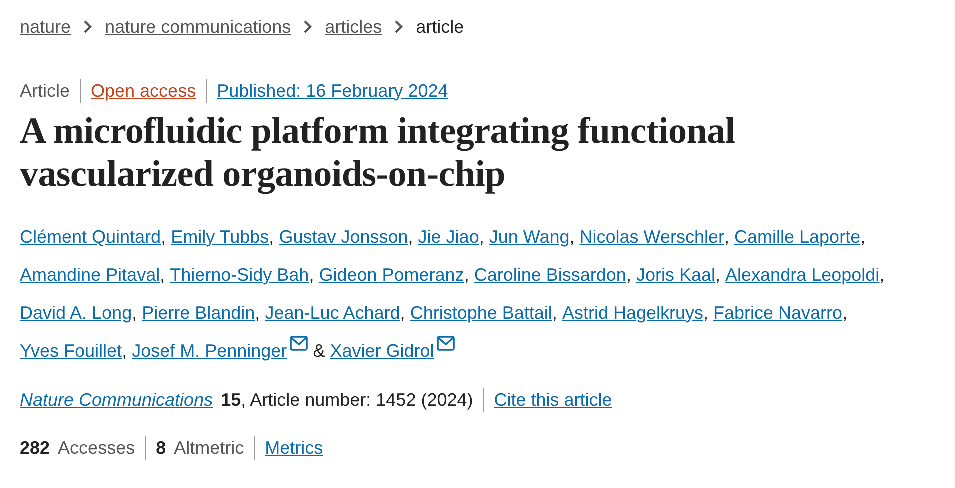 The image size is (955, 488). What do you see at coordinates (76, 313) in the screenshot?
I see `author-link: David A. Long` at bounding box center [76, 313].